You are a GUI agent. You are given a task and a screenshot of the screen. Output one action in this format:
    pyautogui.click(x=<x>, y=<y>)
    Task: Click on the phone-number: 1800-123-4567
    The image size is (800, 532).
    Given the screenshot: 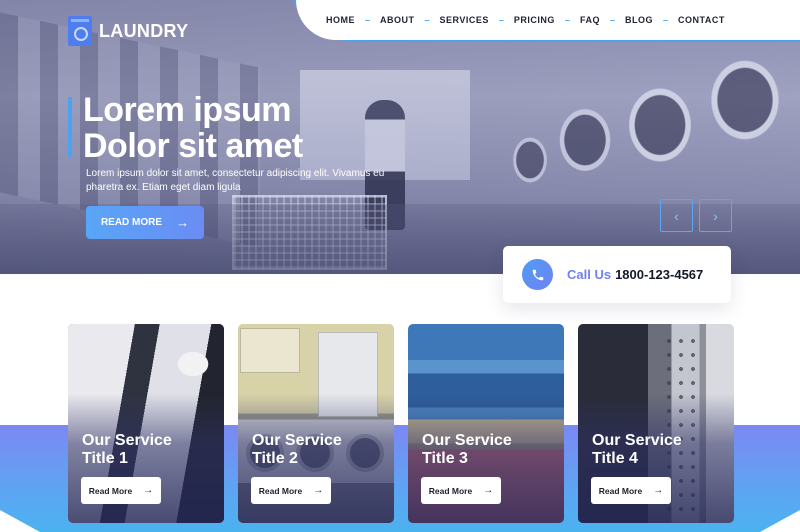 What is the action you would take?
    pyautogui.click(x=659, y=274)
    